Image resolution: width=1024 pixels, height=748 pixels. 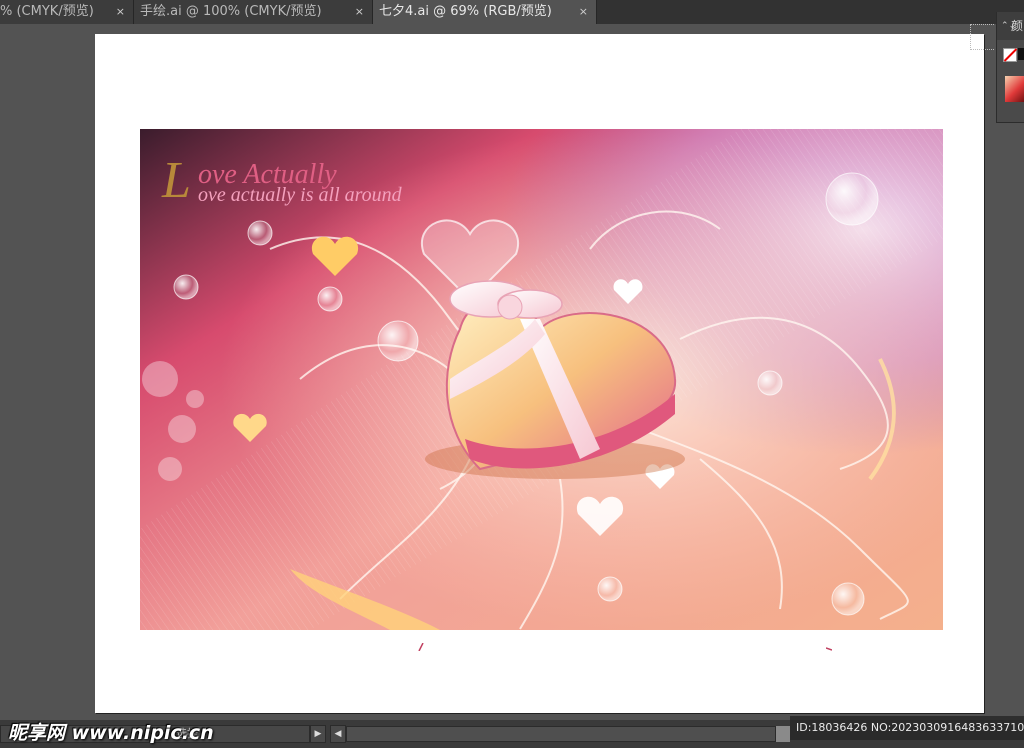 What do you see at coordinates (318, 734) in the screenshot?
I see `status-next-button: ▶` at bounding box center [318, 734].